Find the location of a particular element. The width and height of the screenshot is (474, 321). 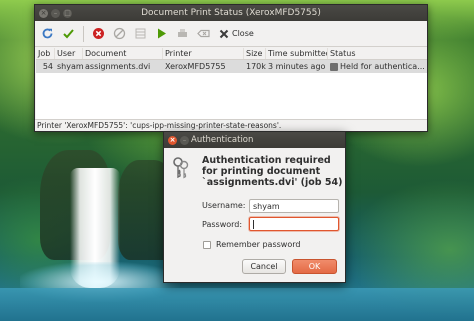

job-printer: XeroxMFD5755 is located at coordinates (195, 66).